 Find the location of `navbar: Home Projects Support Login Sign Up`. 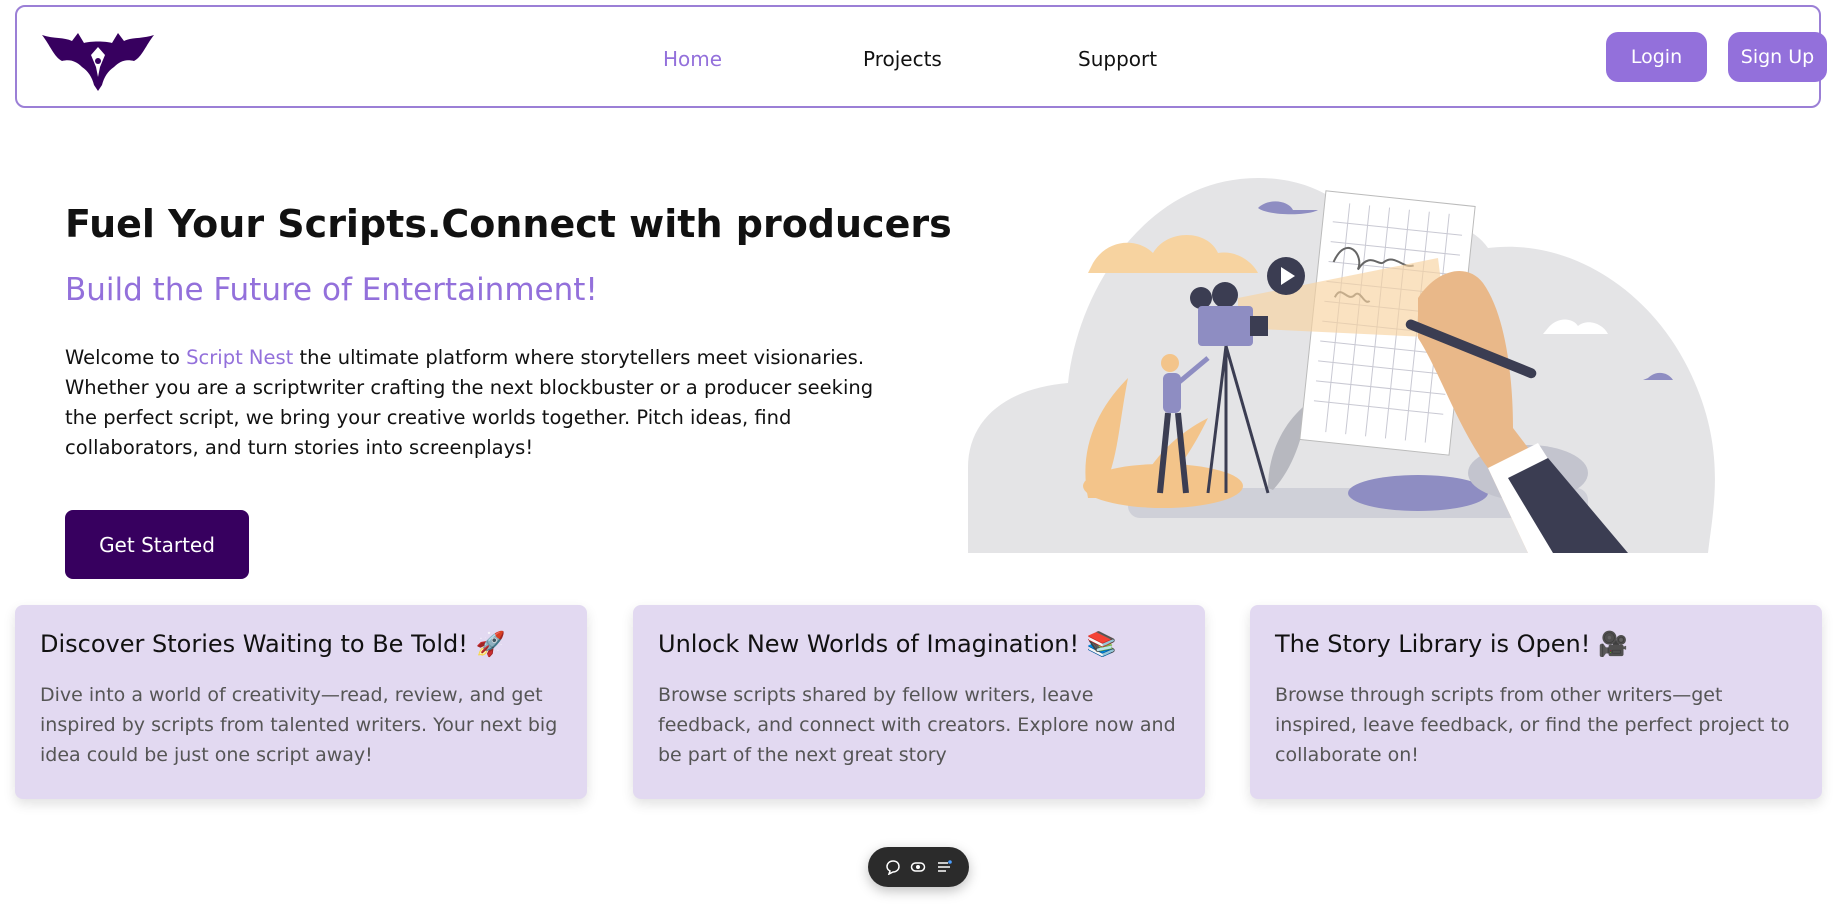

navbar: Home Projects Support Login Sign Up is located at coordinates (921, 56).